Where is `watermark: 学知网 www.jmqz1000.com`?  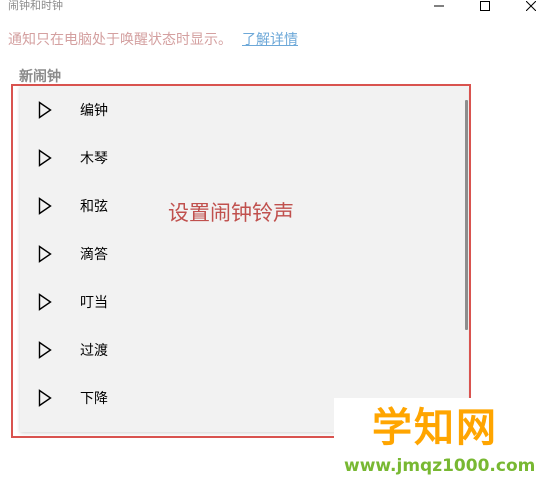 watermark: 学知网 www.jmqz1000.com is located at coordinates (444, 441).